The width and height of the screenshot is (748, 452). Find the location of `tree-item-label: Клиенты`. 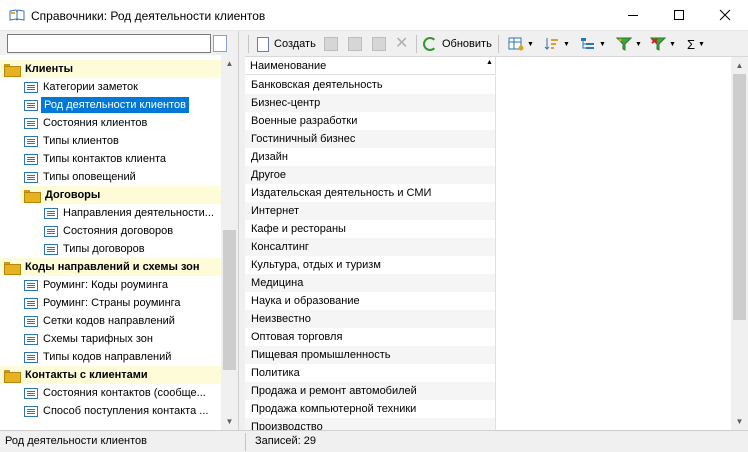

tree-item-label: Клиенты is located at coordinates (49, 69).